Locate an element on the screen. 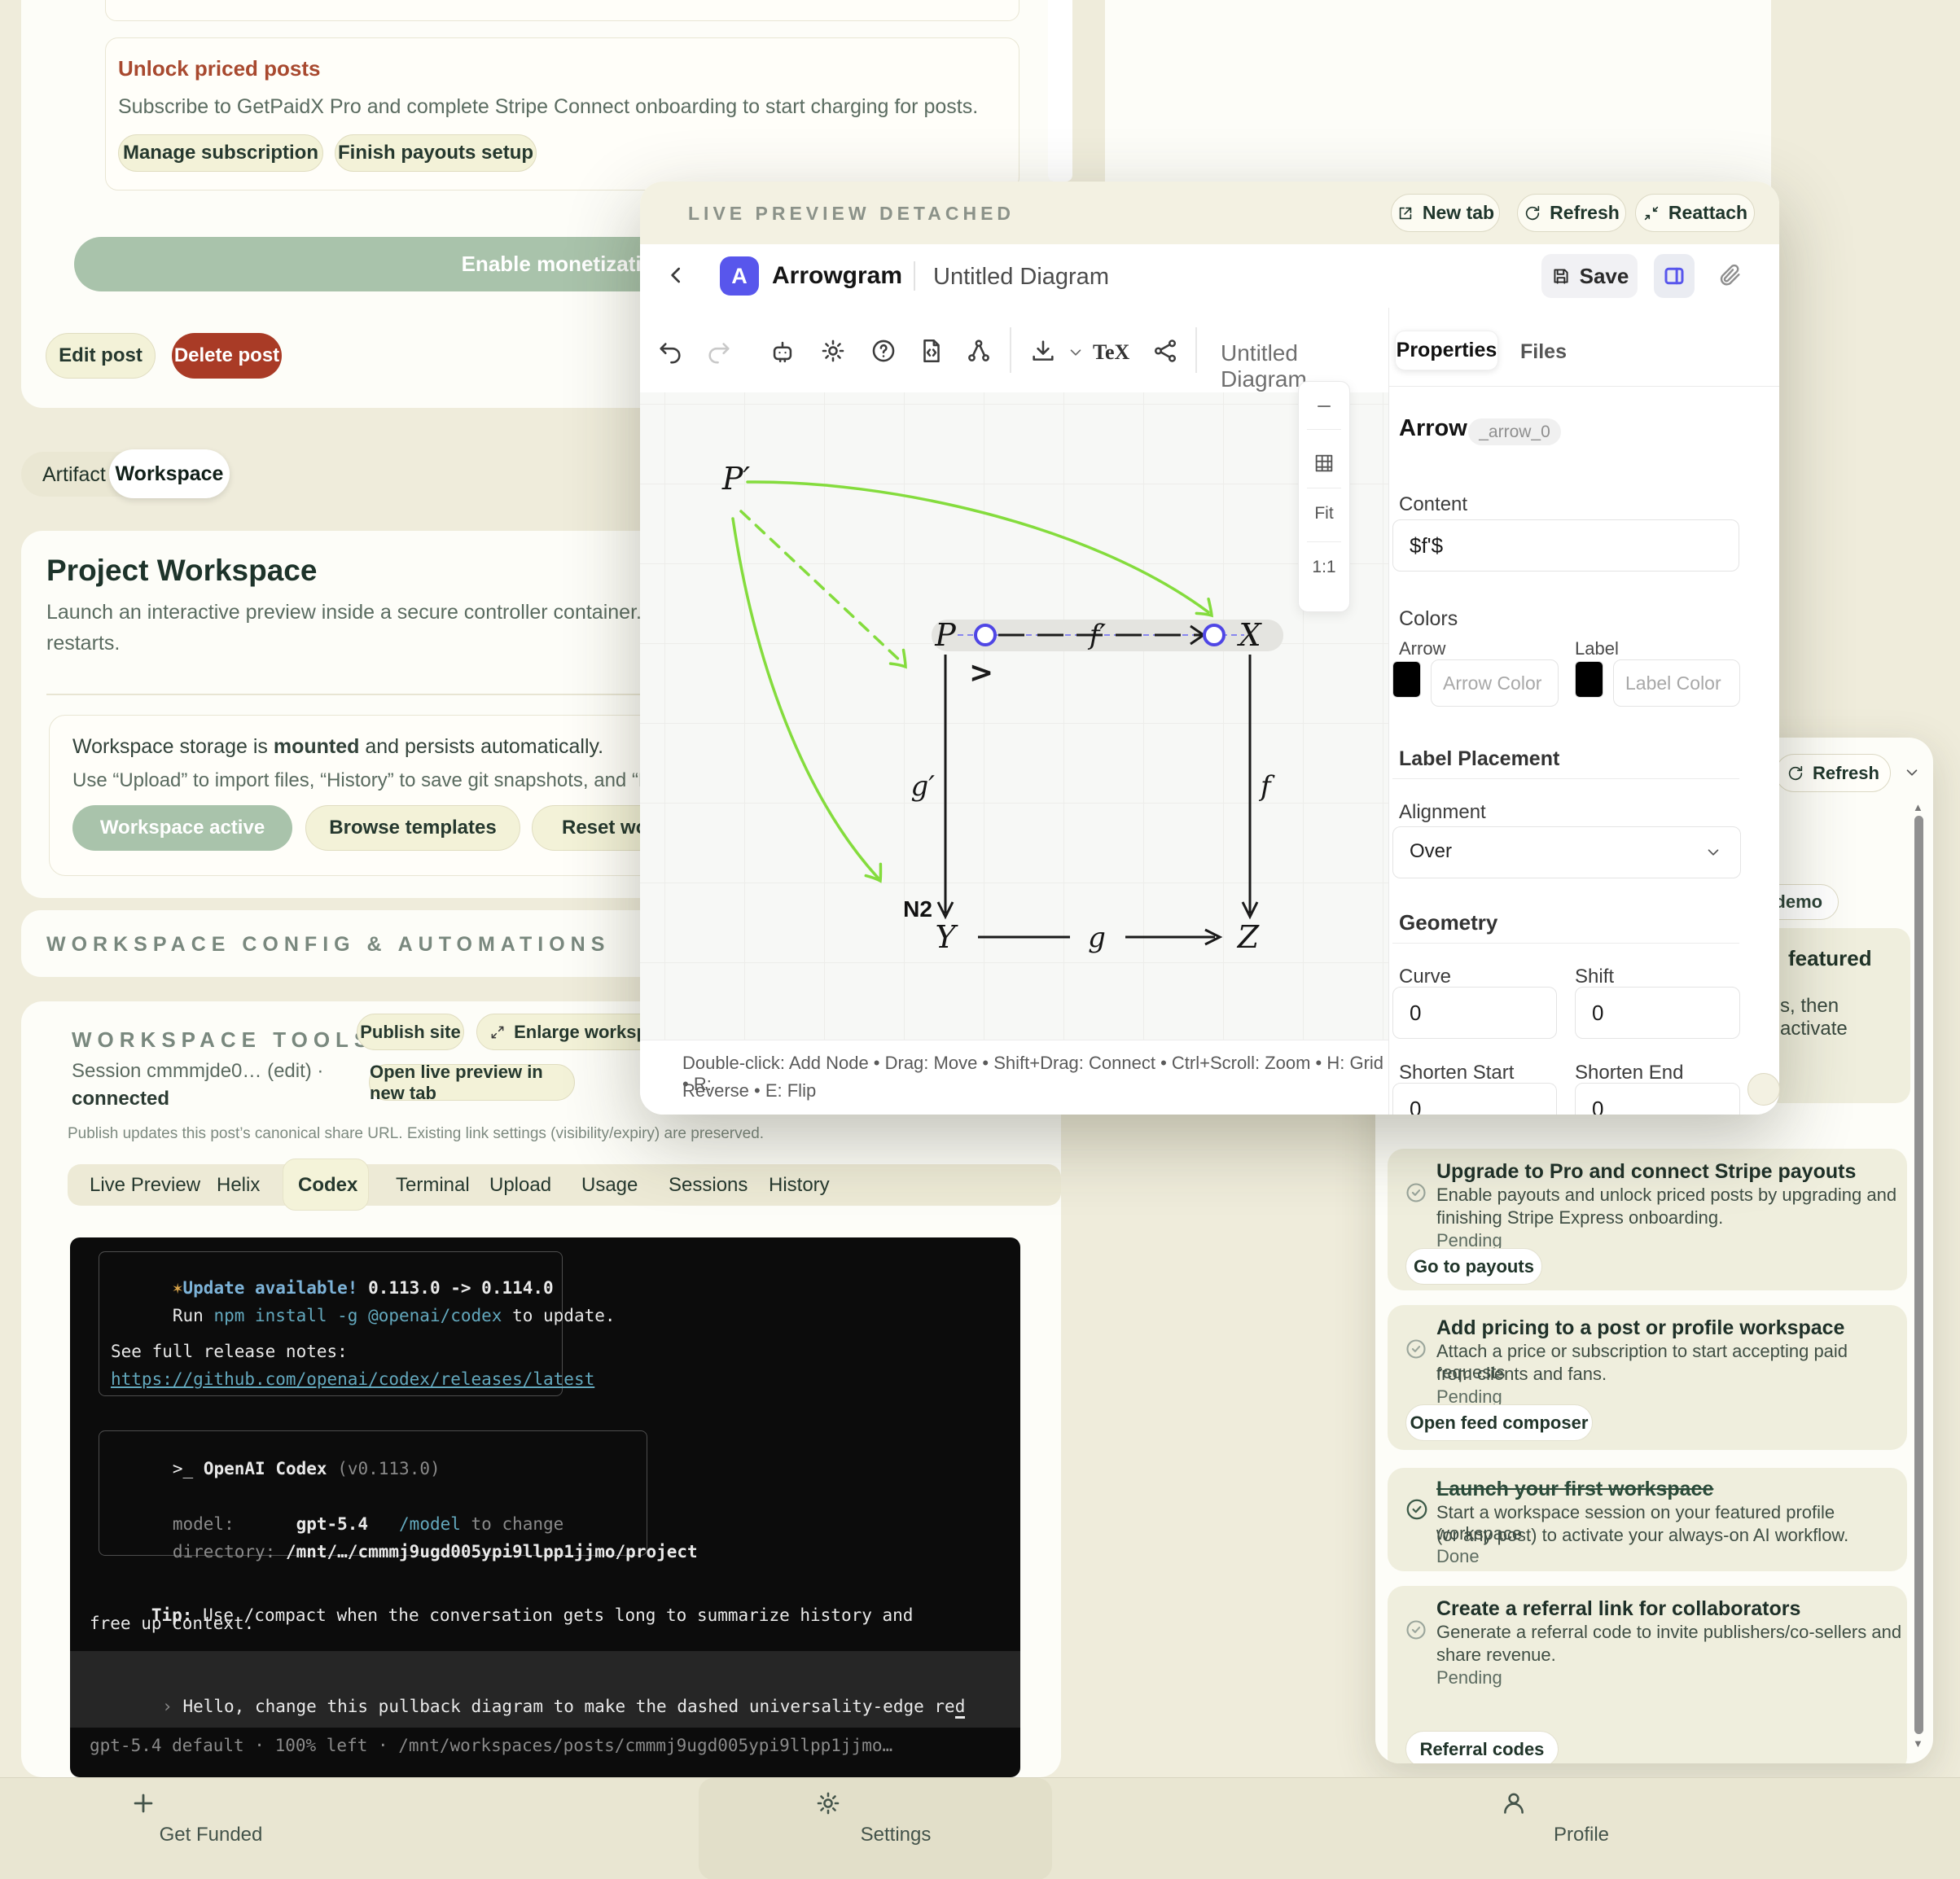 The image size is (1960, 1879). node-y: Y is located at coordinates (946, 937).